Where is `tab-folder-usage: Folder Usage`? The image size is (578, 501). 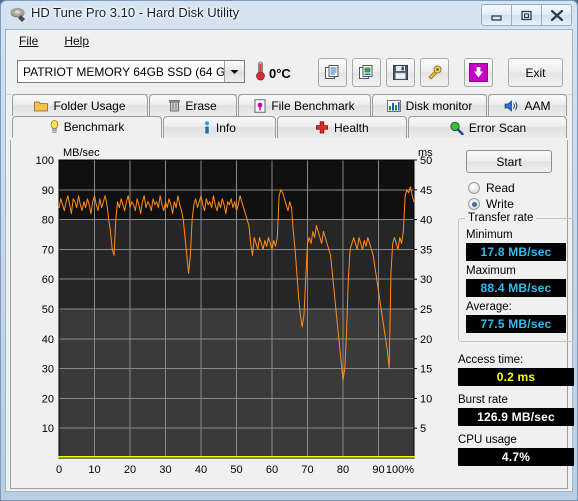
tab-folder-usage: Folder Usage is located at coordinates (80, 105).